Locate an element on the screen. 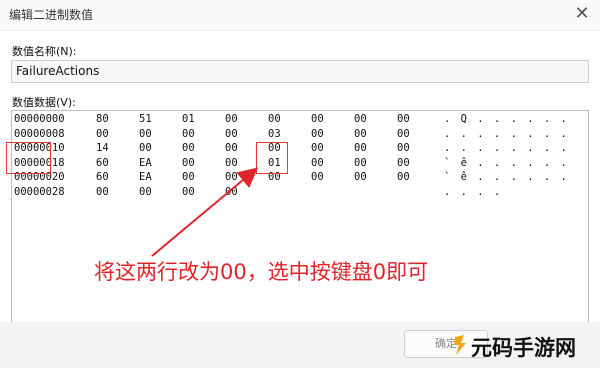 The height and width of the screenshot is (368, 600). annotation-text: 将这两行改为00，选中按键盘0即可 is located at coordinates (261, 272).